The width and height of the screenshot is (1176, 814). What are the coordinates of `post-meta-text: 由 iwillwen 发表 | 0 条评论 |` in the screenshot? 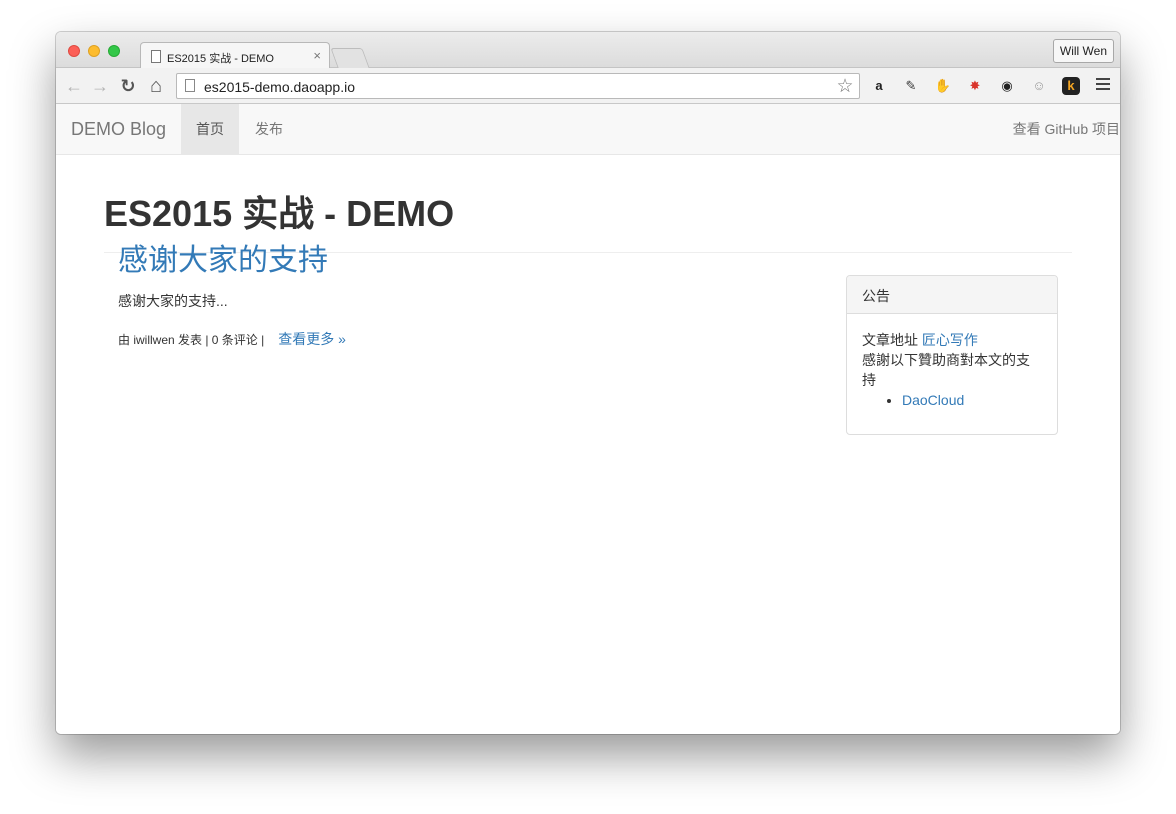 It's located at (191, 340).